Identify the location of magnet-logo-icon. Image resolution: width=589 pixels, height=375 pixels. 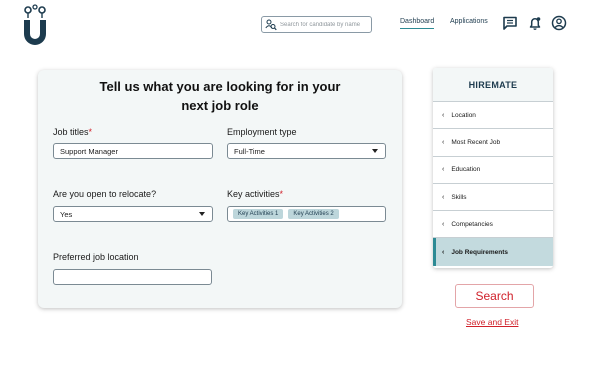
(35, 25).